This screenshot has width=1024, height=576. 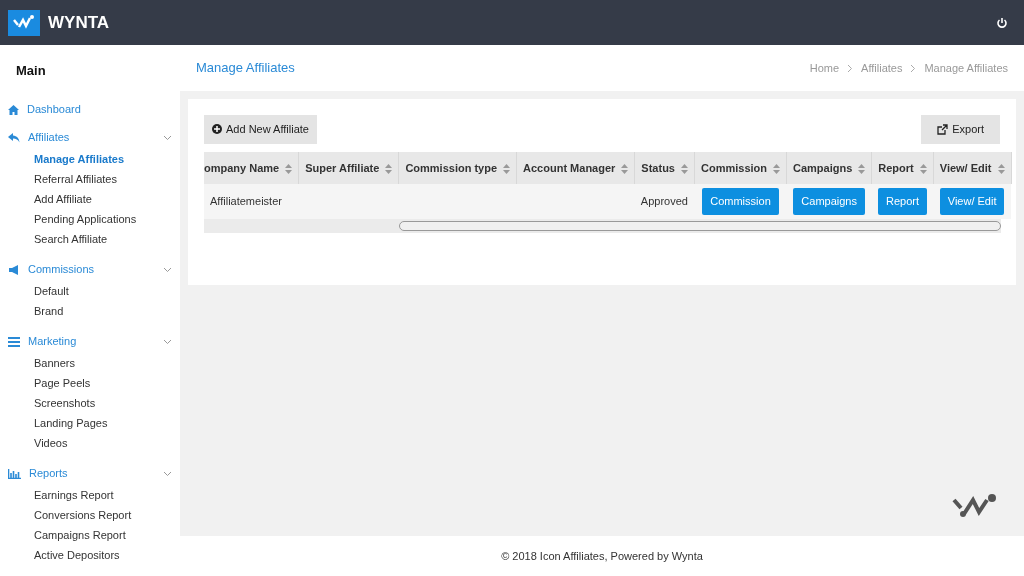 I want to click on sidebar-item: Search Affiliate, so click(x=94, y=238).